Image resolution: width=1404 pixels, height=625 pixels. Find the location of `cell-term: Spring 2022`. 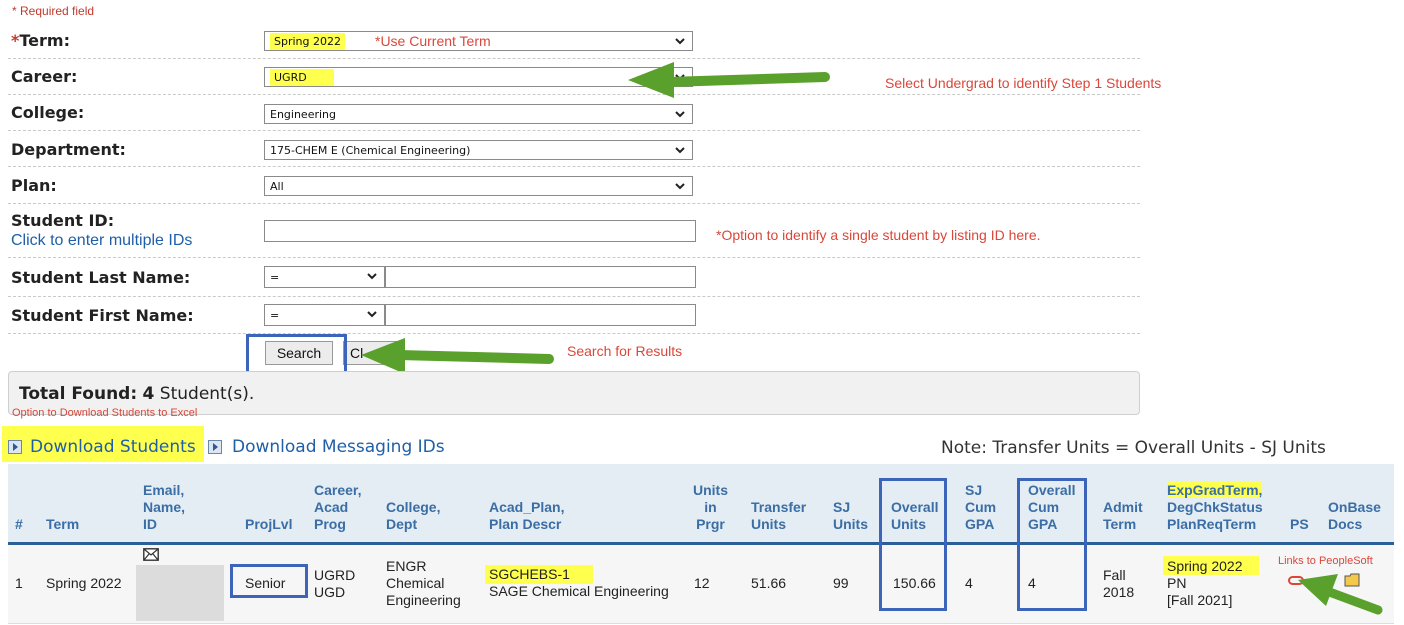

cell-term: Spring 2022 is located at coordinates (84, 583).